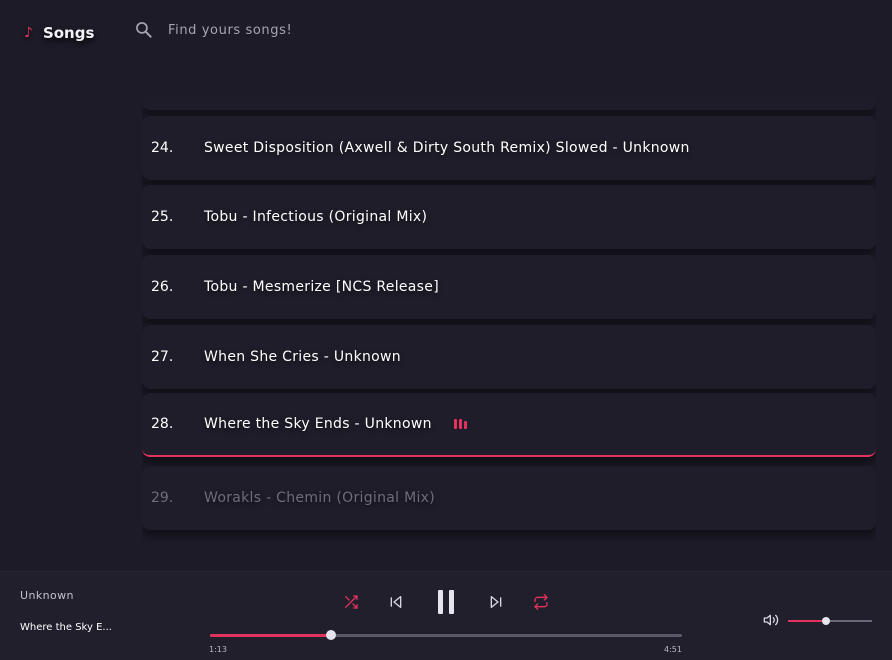  What do you see at coordinates (509, 91) in the screenshot?
I see `list-item` at bounding box center [509, 91].